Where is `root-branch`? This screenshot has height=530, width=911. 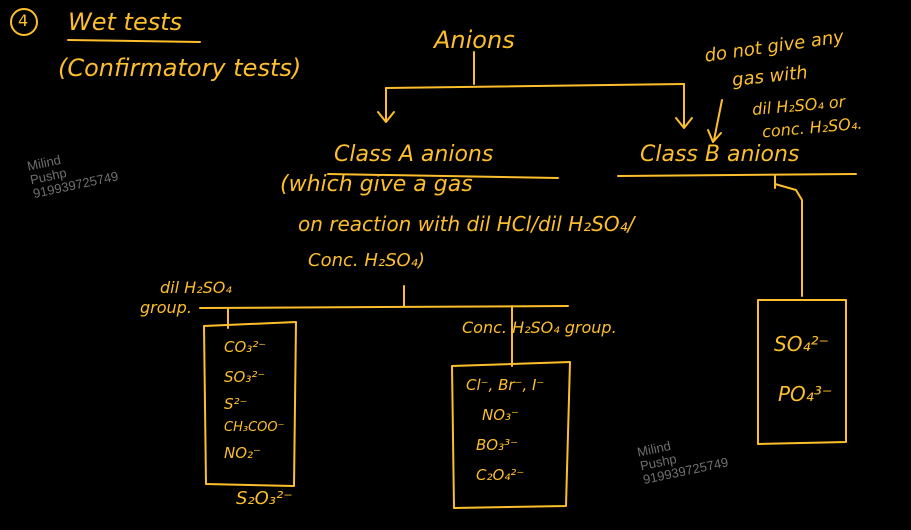 root-branch is located at coordinates (535, 86).